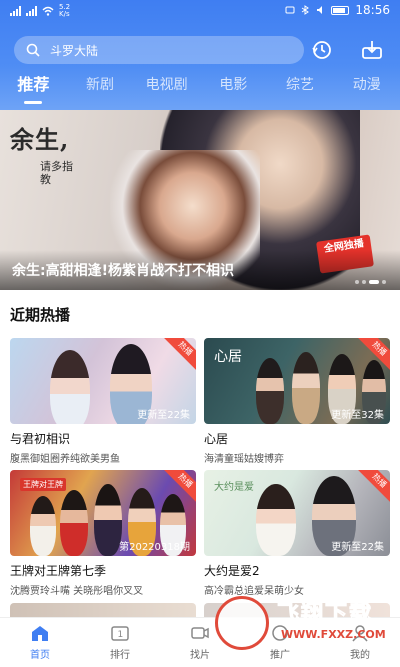 This screenshot has width=400, height=667. I want to click on category-tabs: 推荐 新剧 电视剧 电影 综艺 动漫, so click(200, 89).